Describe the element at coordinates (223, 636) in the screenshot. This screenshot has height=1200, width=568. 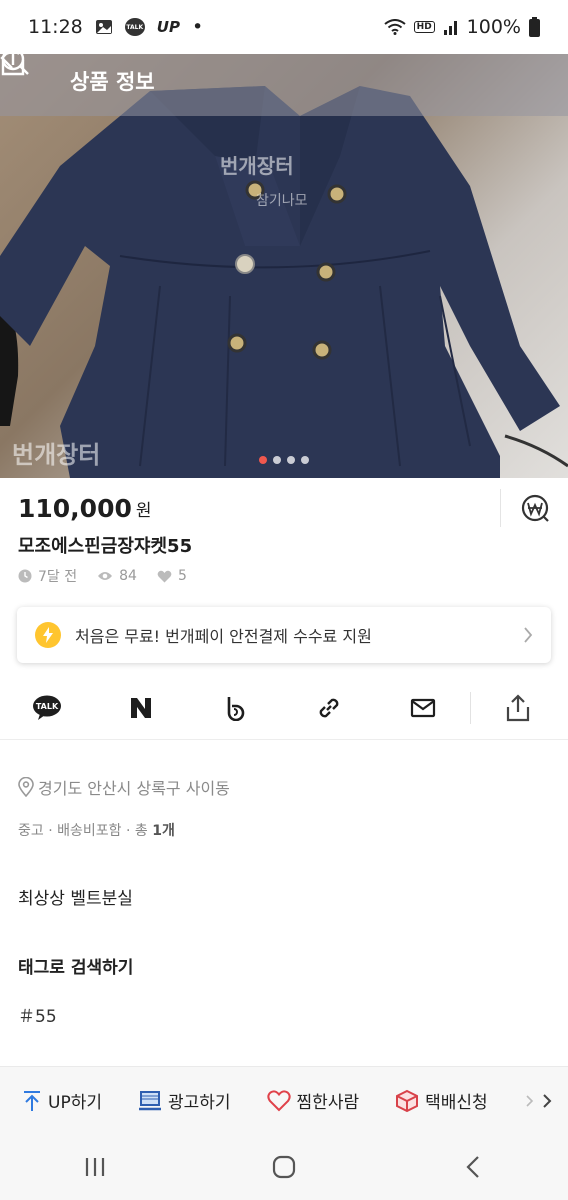
I see `promo-text: 처음은 무료! 번개페이 안전결제 수수료 지원` at that location.